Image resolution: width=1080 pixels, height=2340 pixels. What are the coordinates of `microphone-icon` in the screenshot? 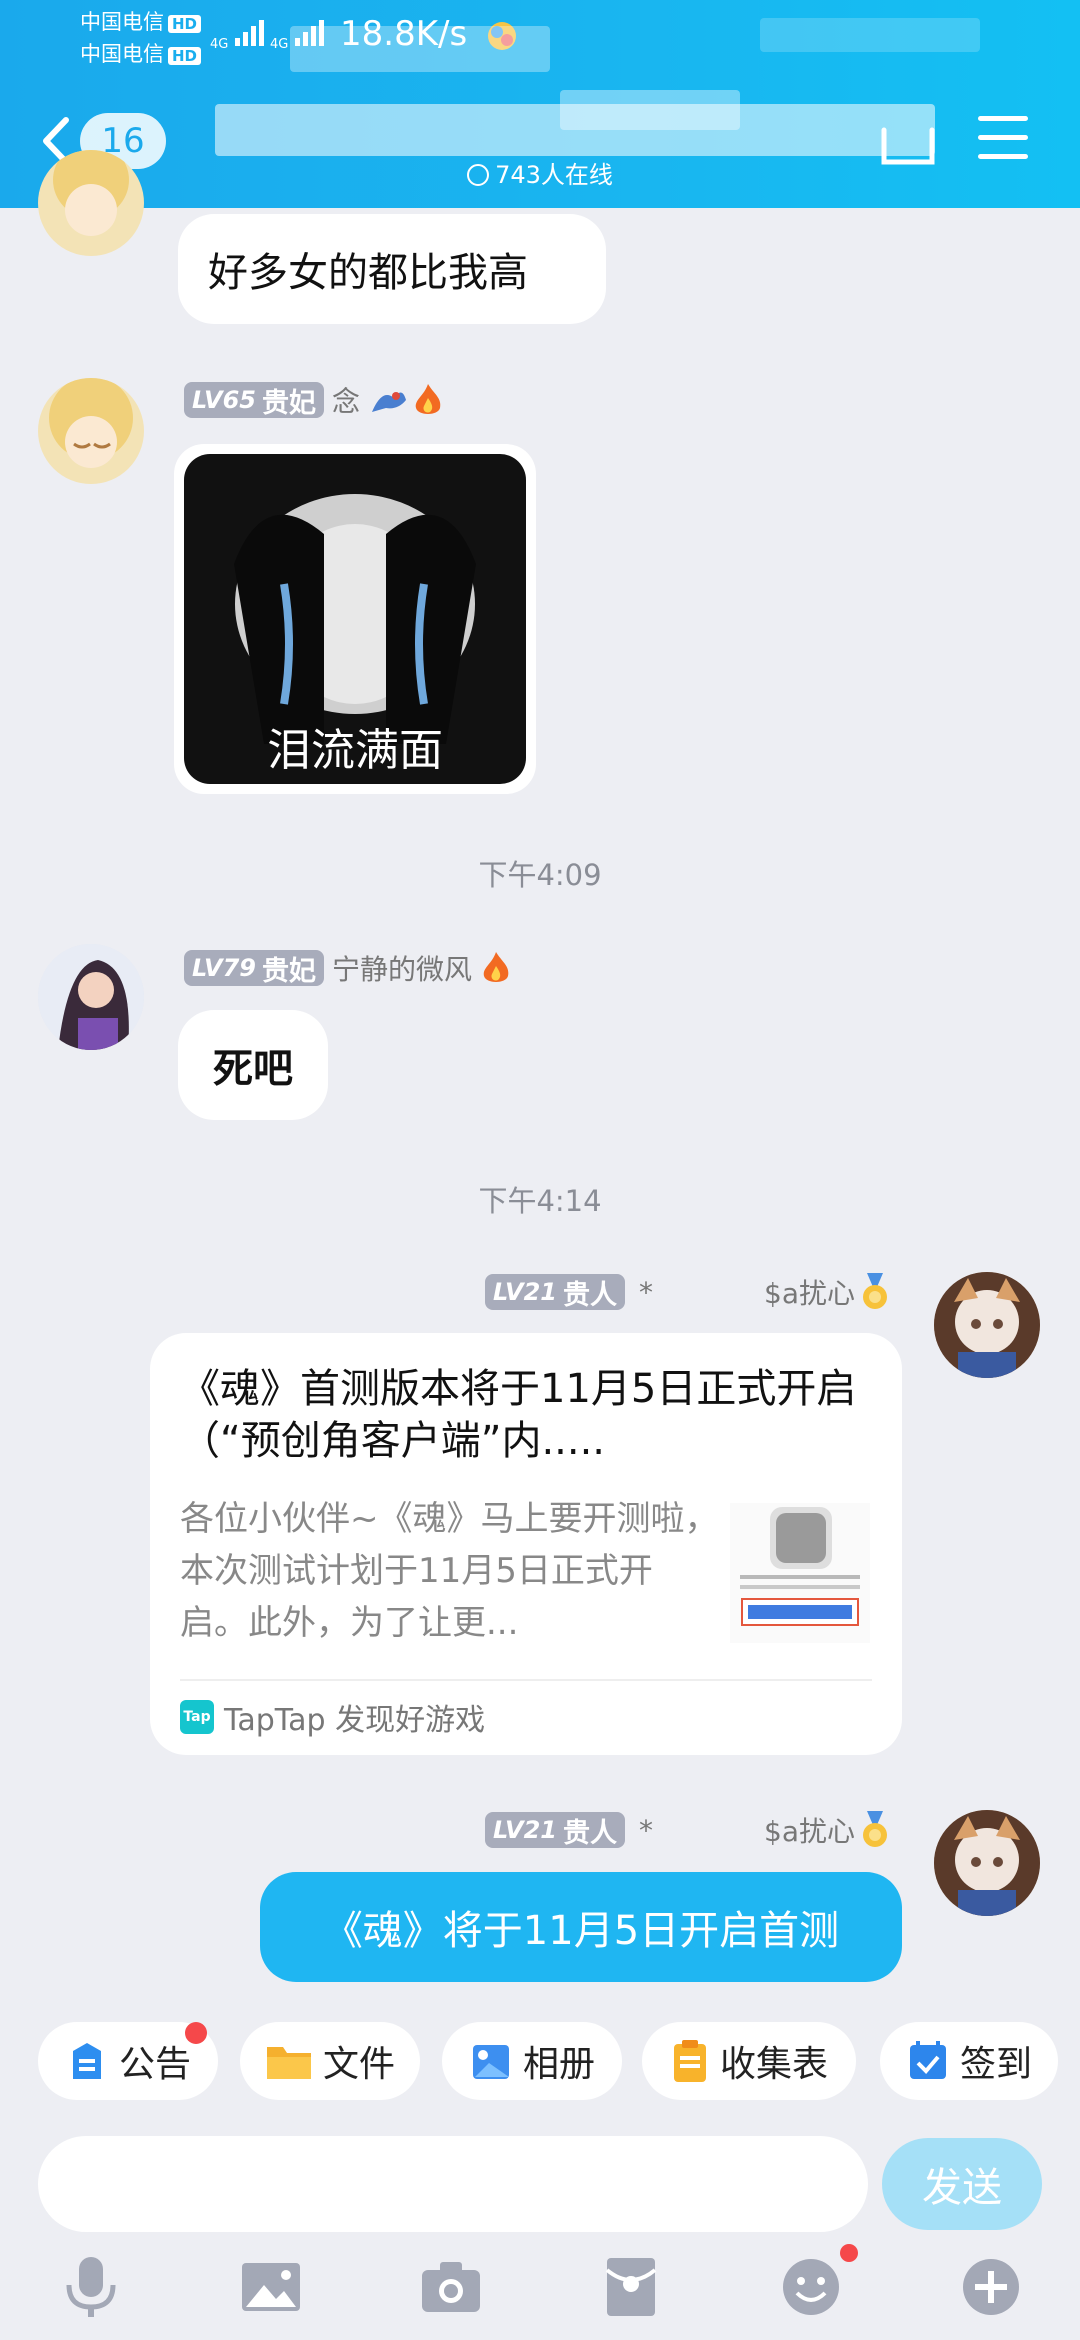 It's located at (91, 2287).